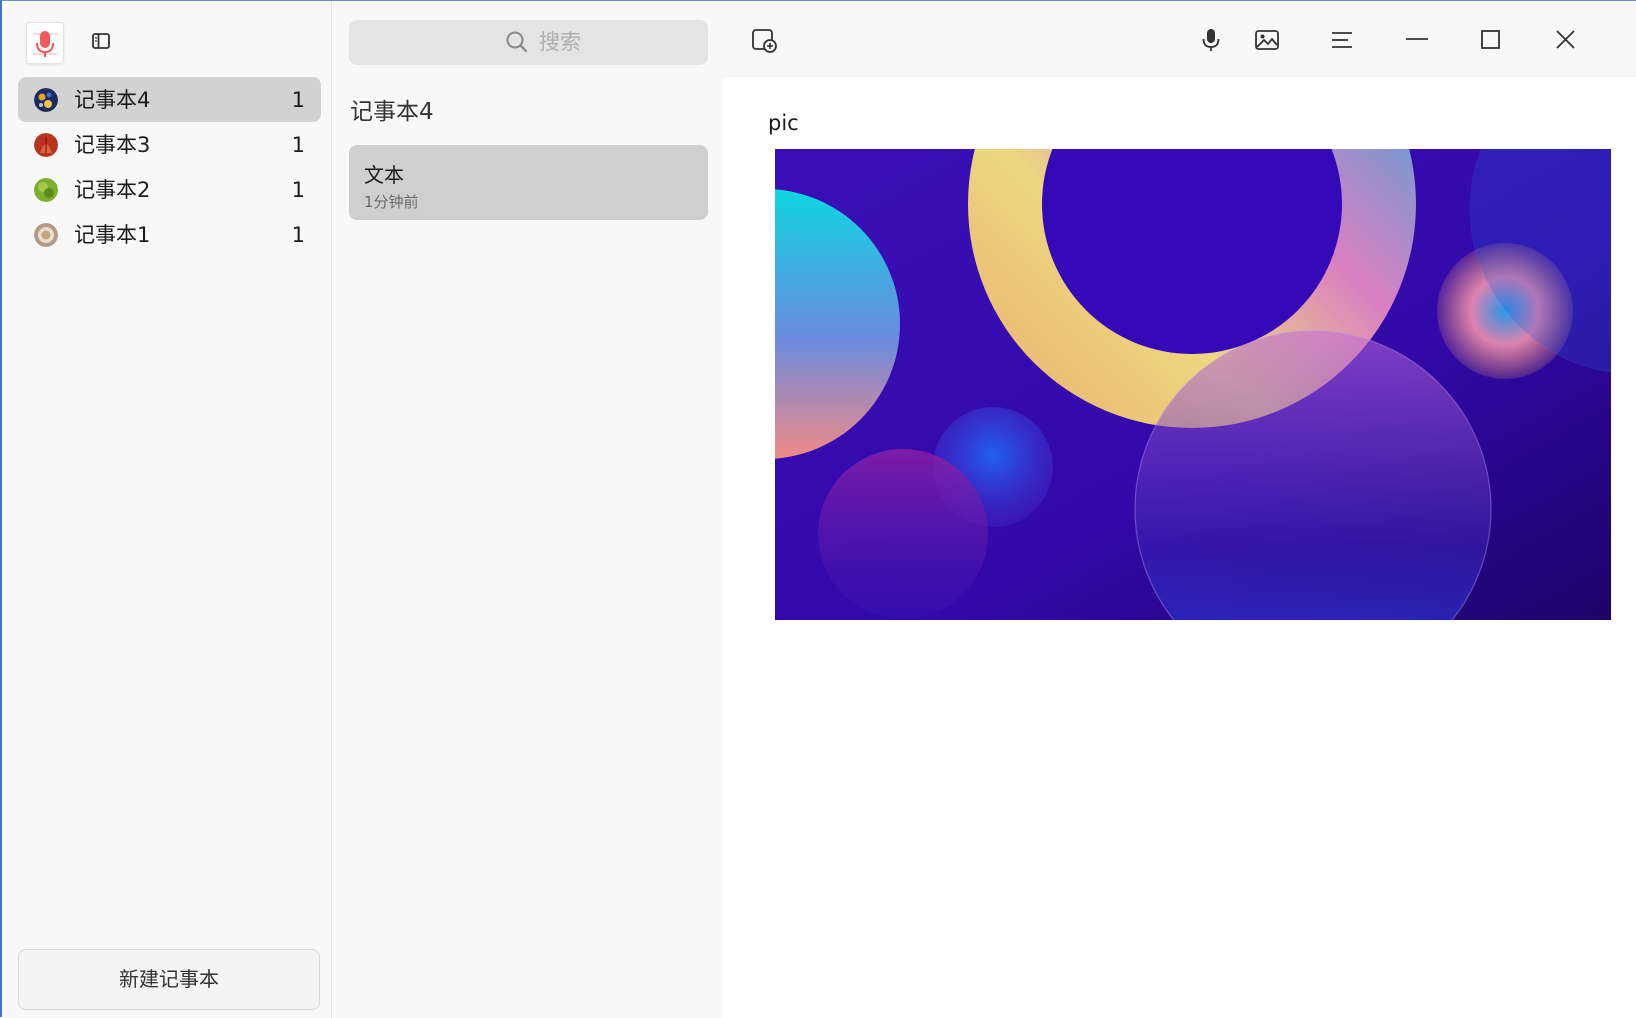  I want to click on close-icon, so click(1566, 40).